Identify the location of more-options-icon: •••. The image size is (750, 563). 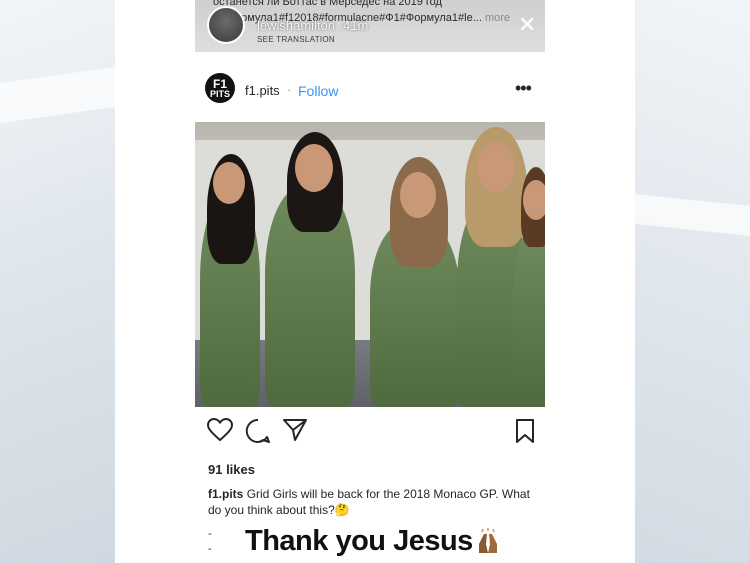
(523, 88).